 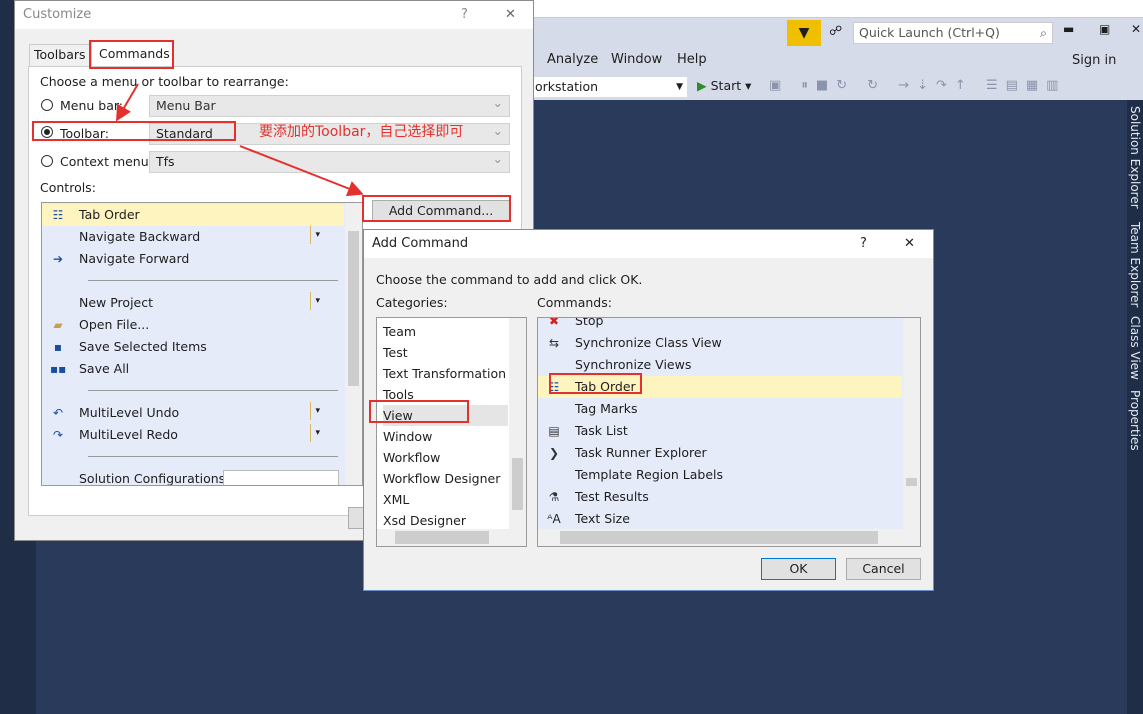 I want to click on arrow-to-add-command, so click(x=301, y=171).